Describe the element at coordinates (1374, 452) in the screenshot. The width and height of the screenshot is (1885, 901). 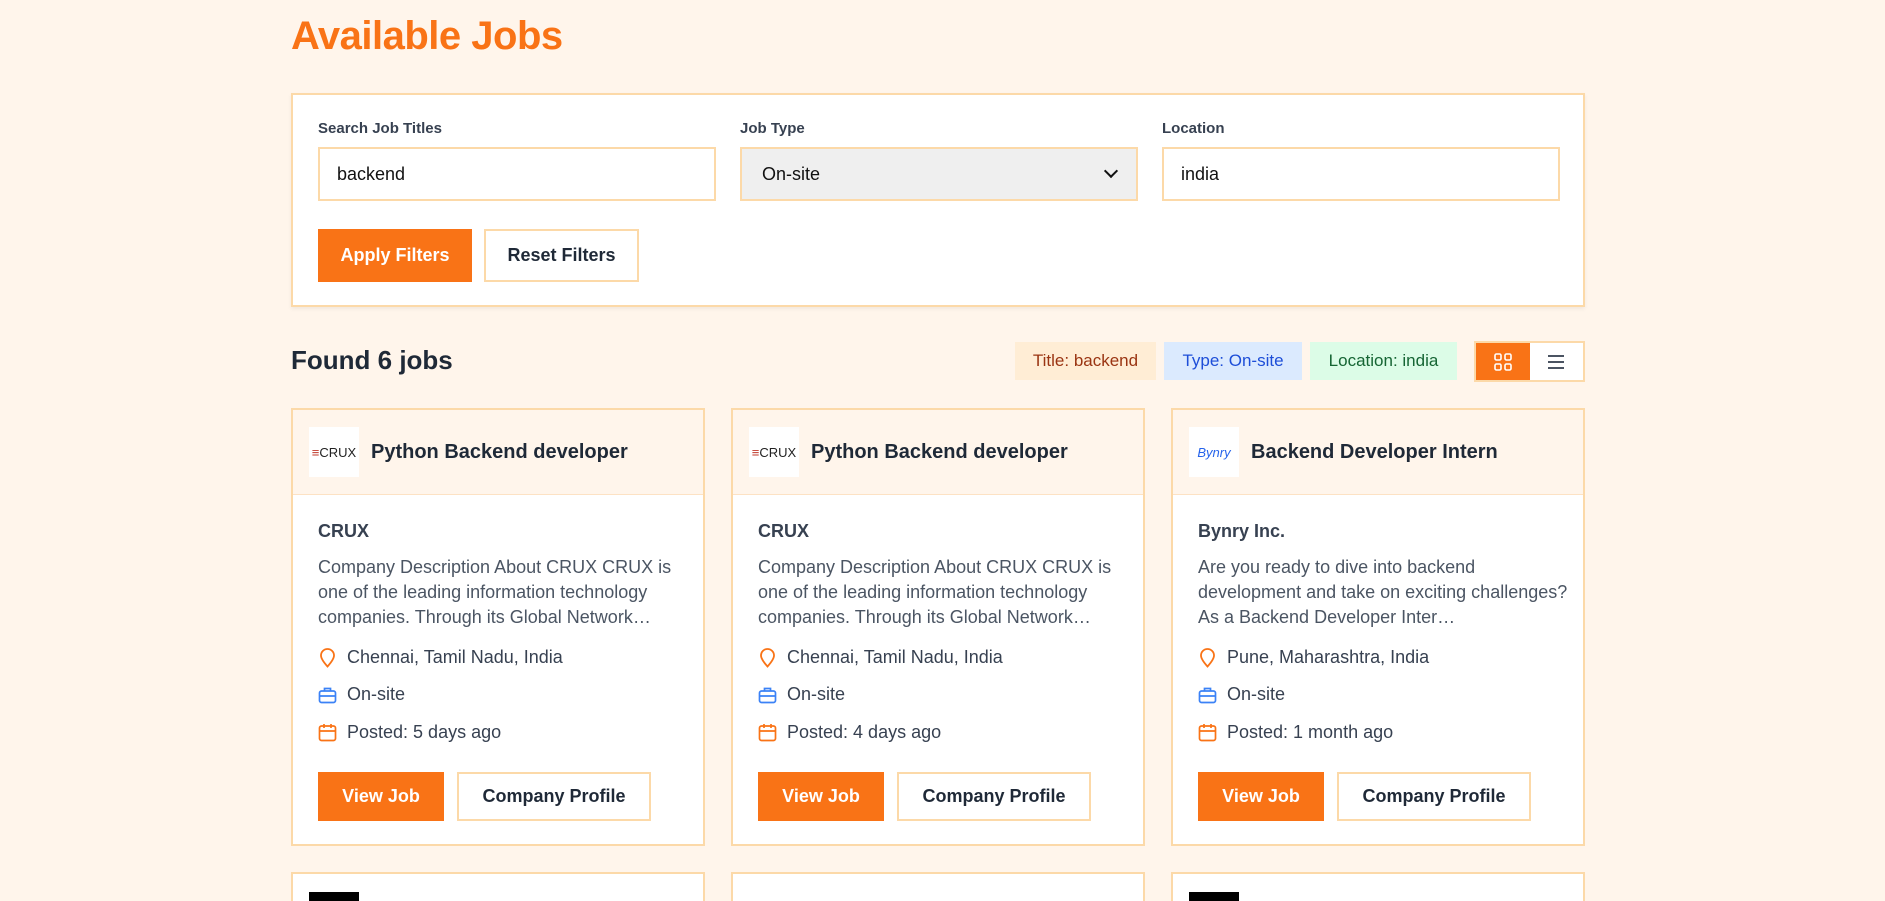
I see `job-title: Backend Developer Intern` at that location.